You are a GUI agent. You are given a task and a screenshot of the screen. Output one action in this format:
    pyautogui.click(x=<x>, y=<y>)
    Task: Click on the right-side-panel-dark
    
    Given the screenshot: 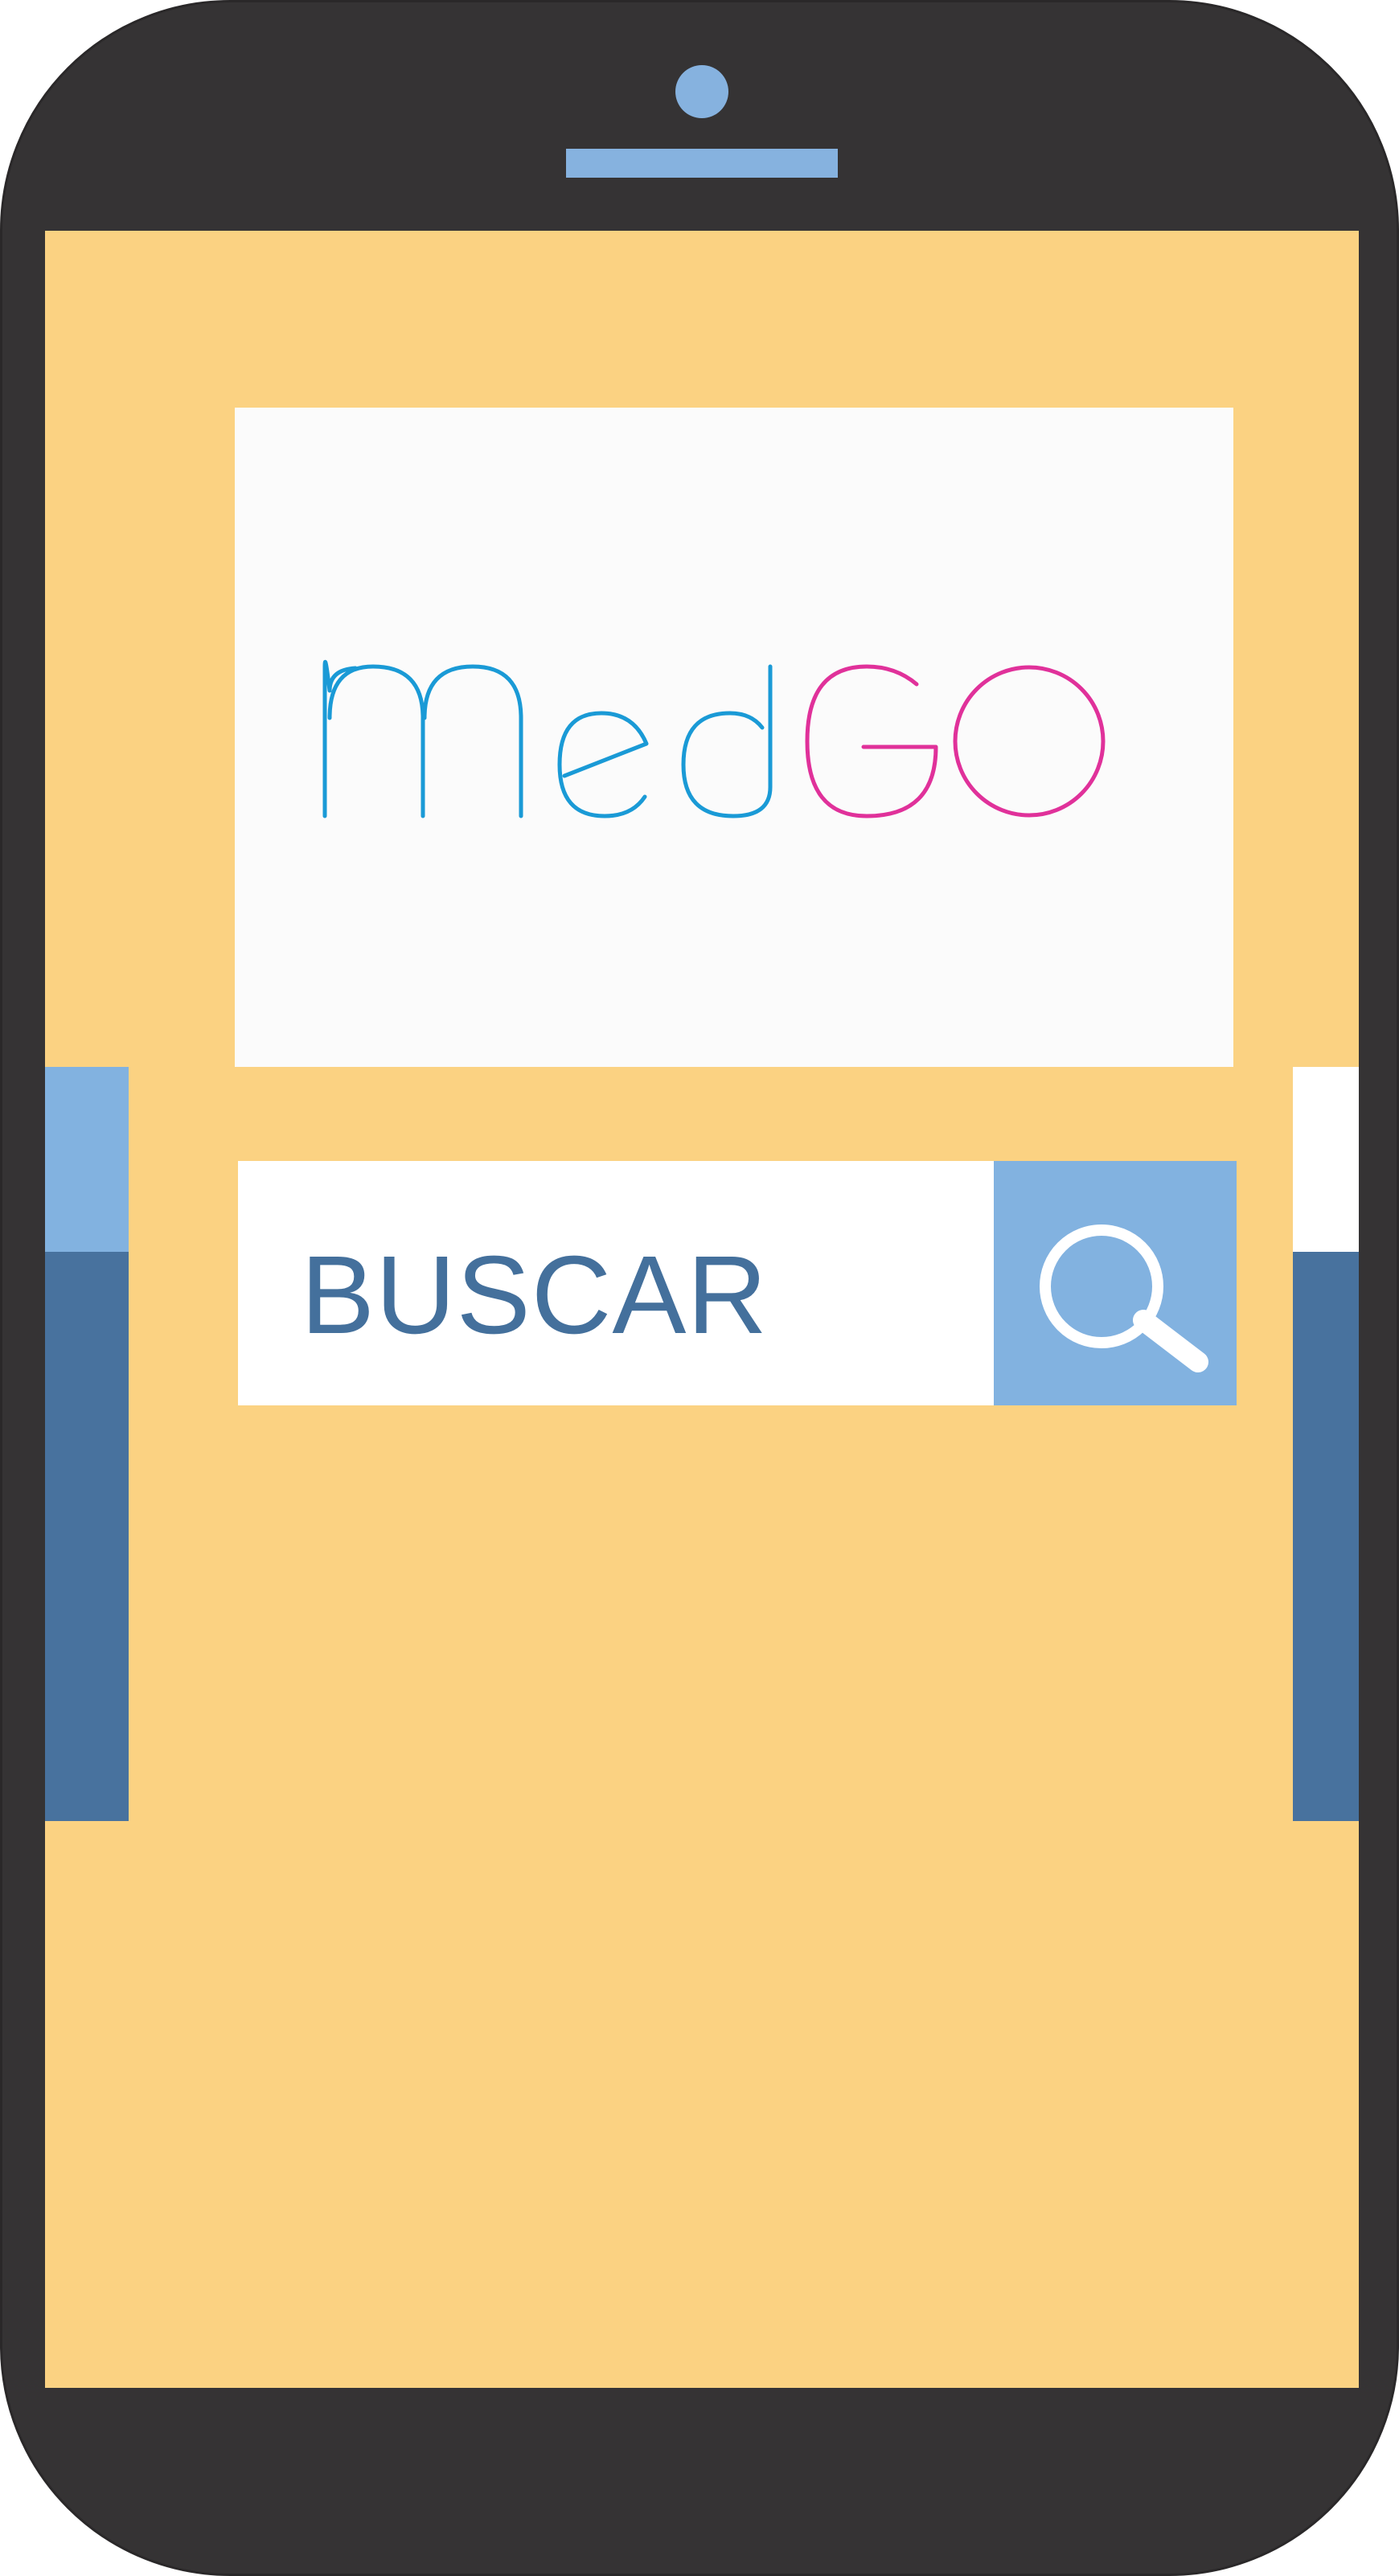 What is the action you would take?
    pyautogui.click(x=1326, y=1536)
    